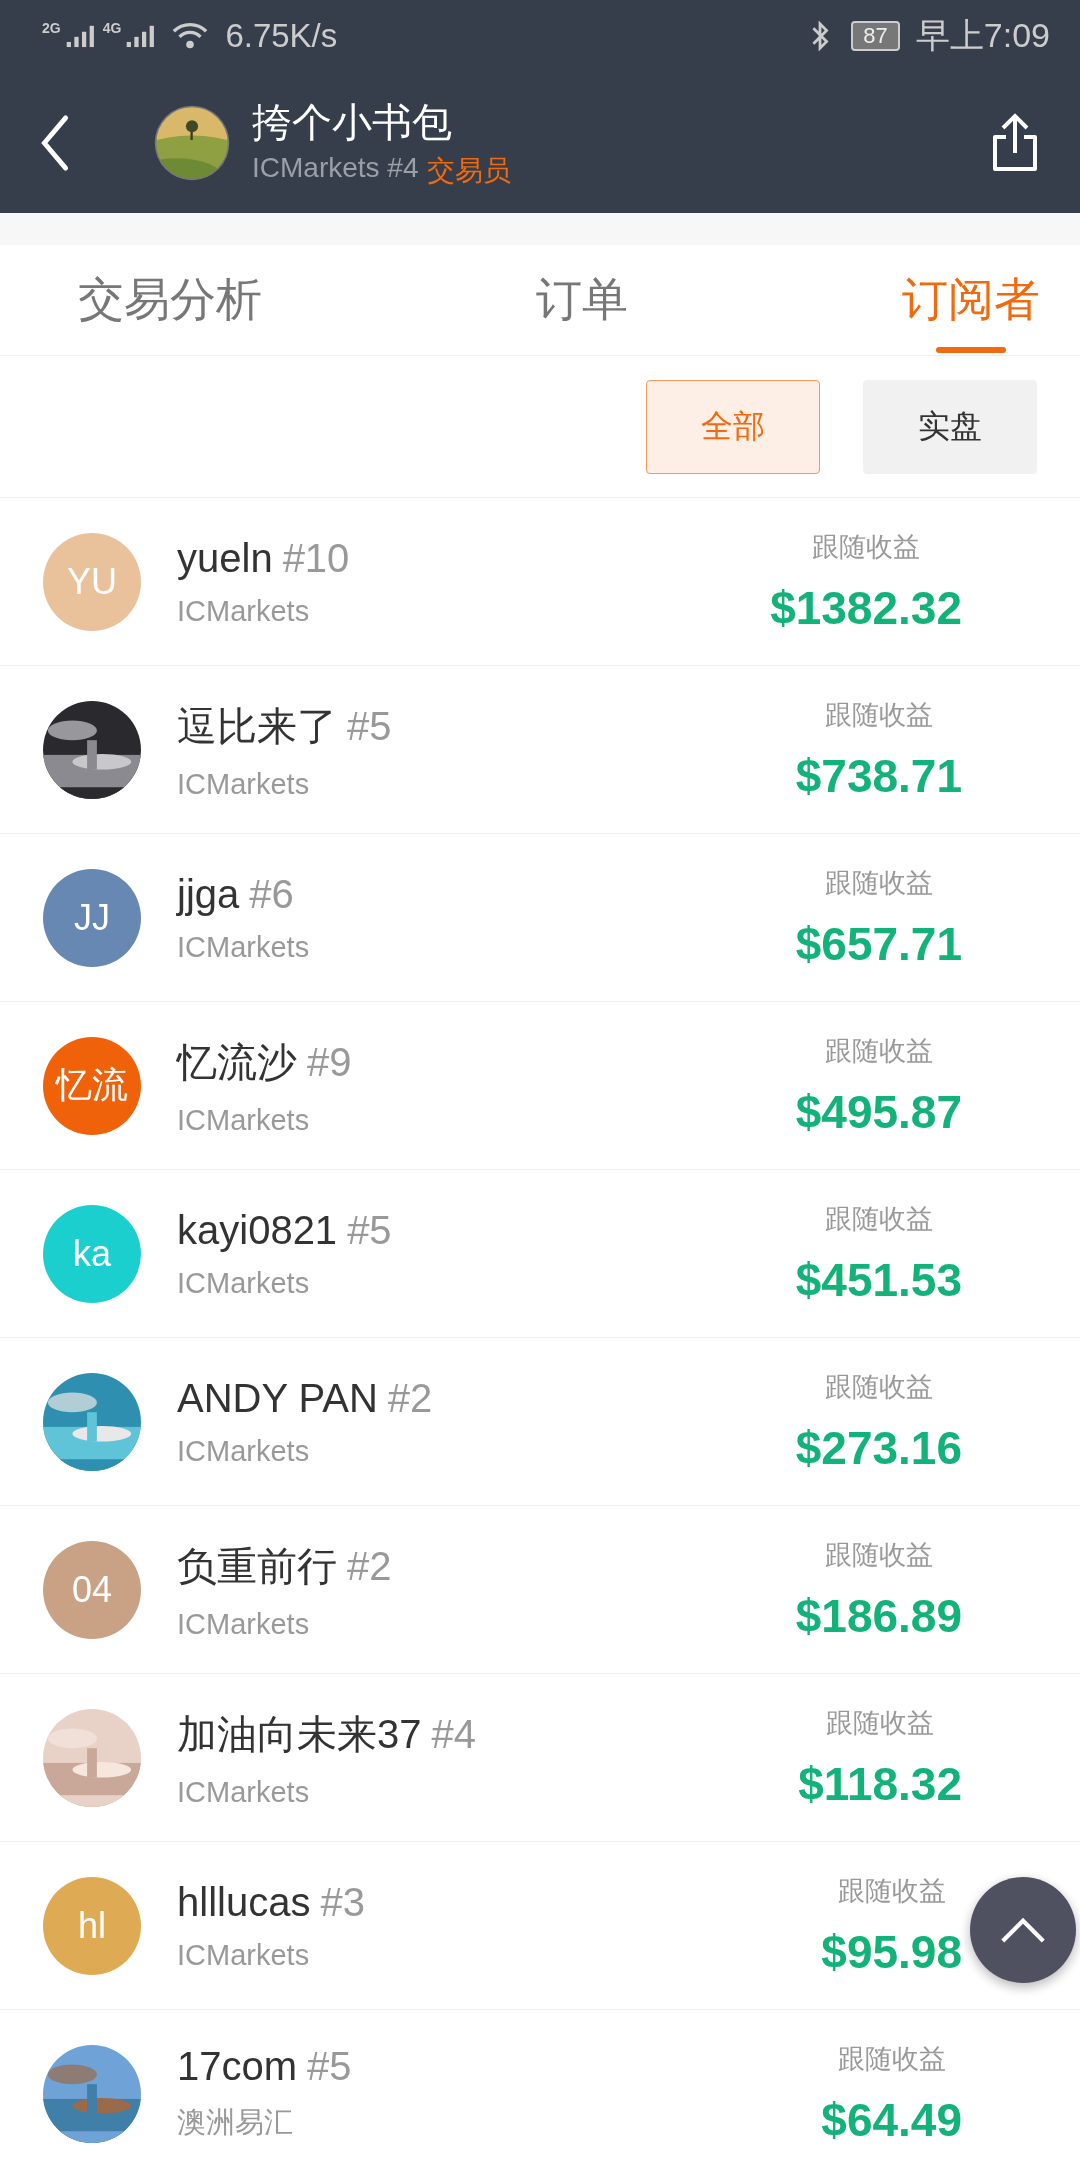 This screenshot has height=2160, width=1080. Describe the element at coordinates (277, 1398) in the screenshot. I see `subscriber-name: ANDY PAN` at that location.